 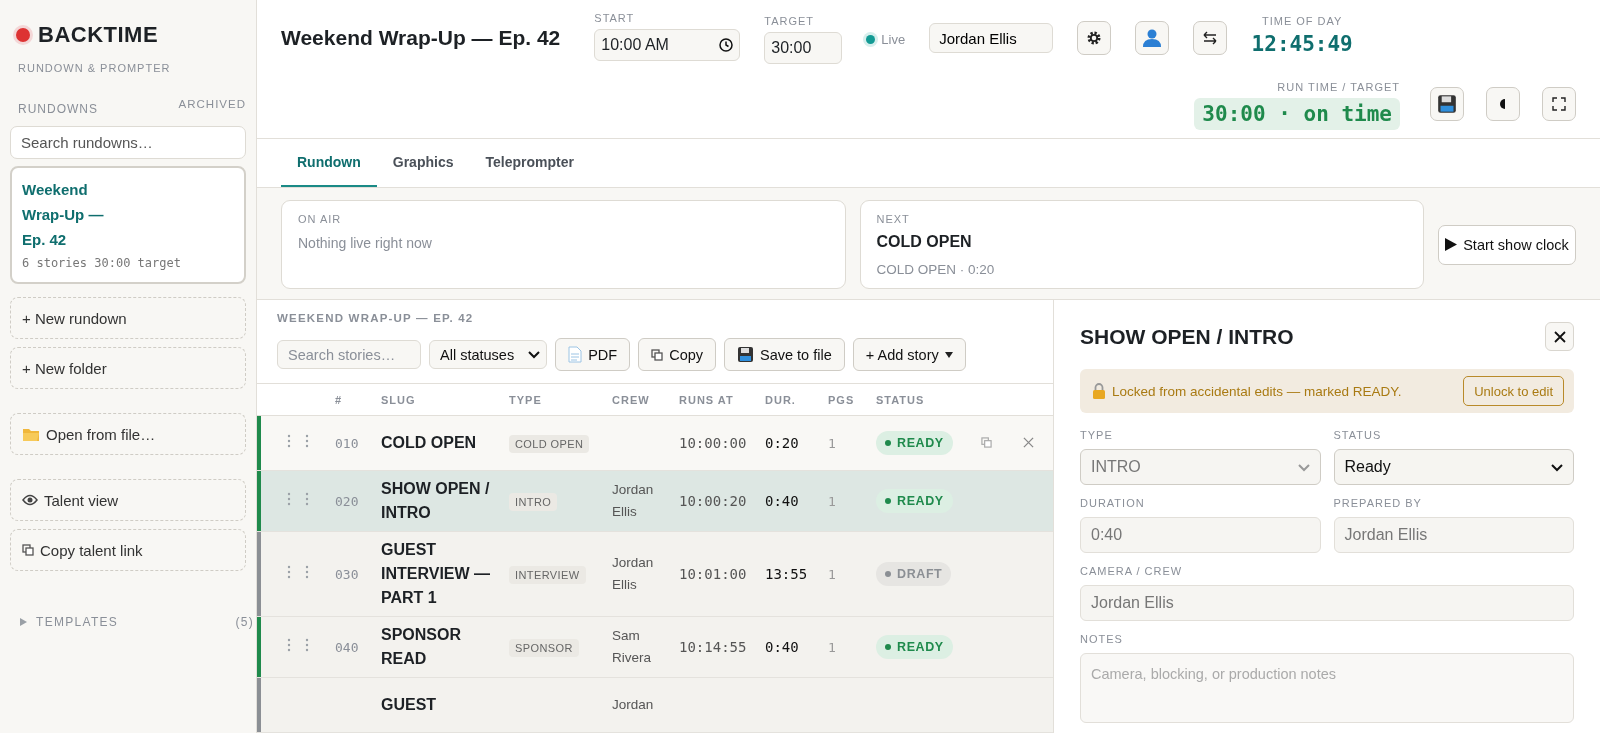 I want to click on close-button, so click(x=1559, y=336).